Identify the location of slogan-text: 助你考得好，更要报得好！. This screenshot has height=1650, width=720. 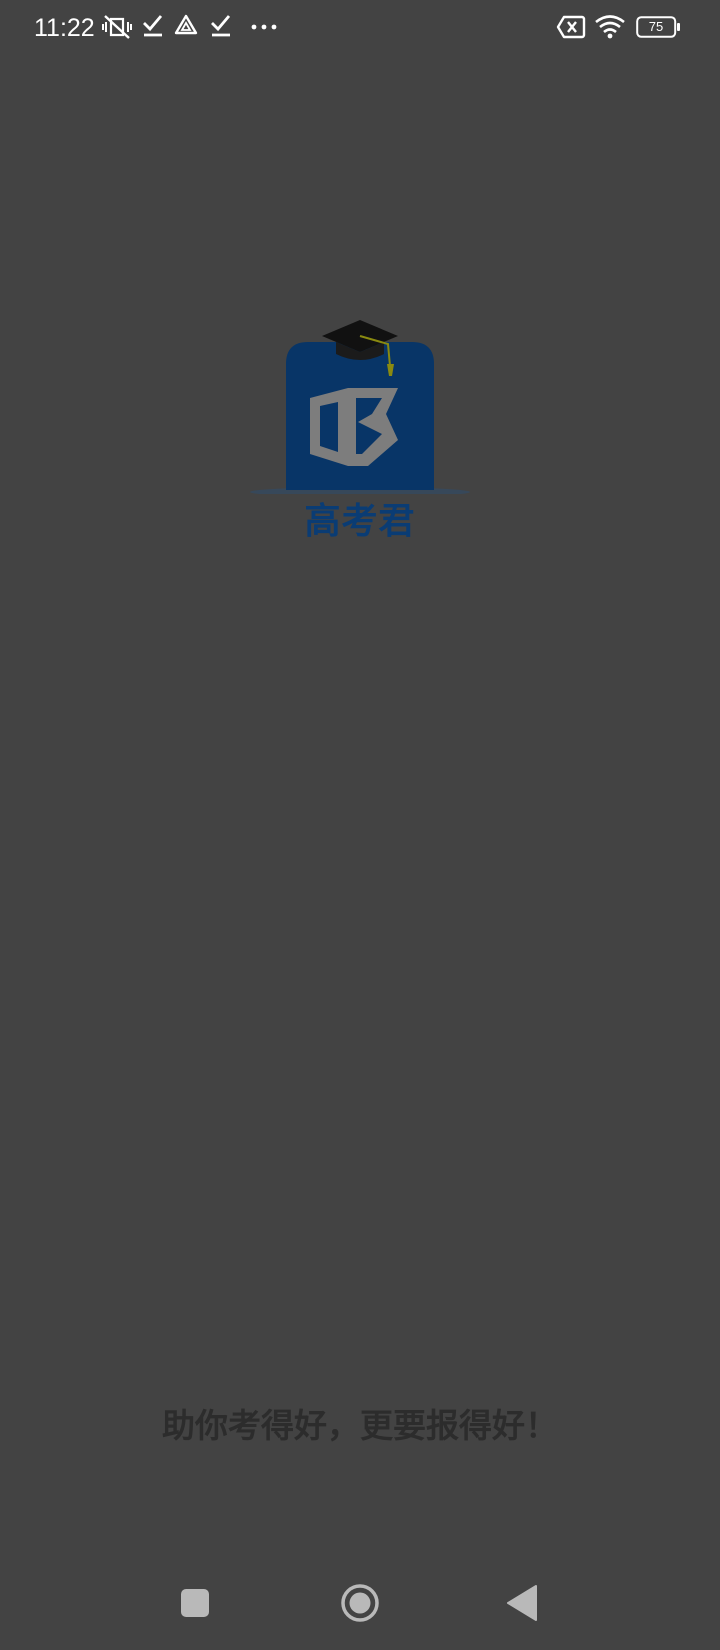
(360, 1425).